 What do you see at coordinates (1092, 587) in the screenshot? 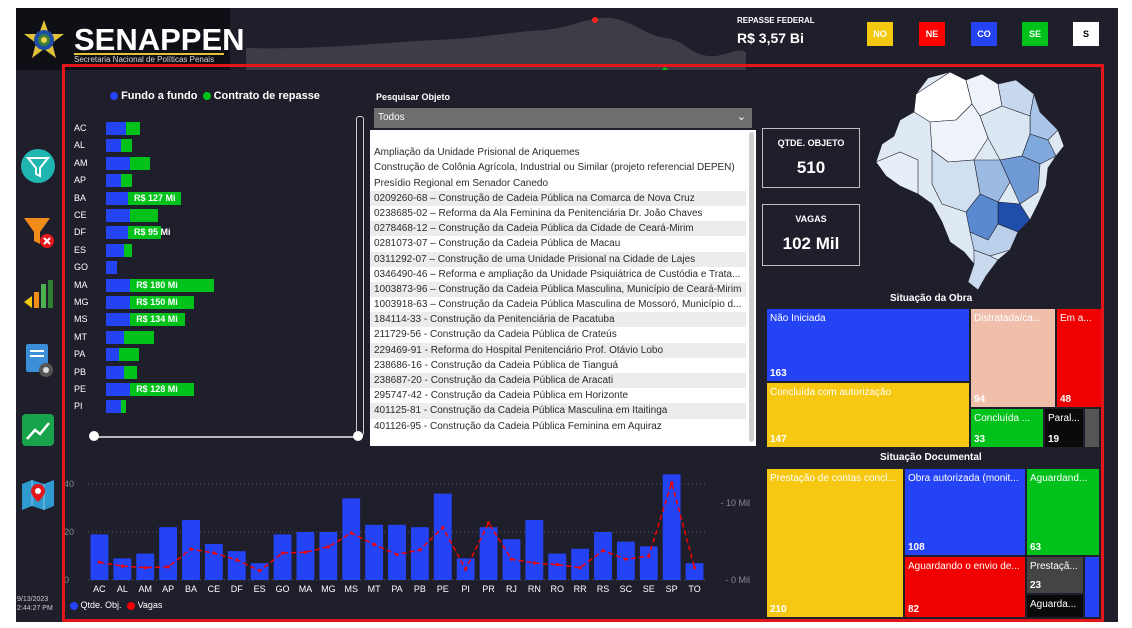
I see `situacao-doc-tile` at bounding box center [1092, 587].